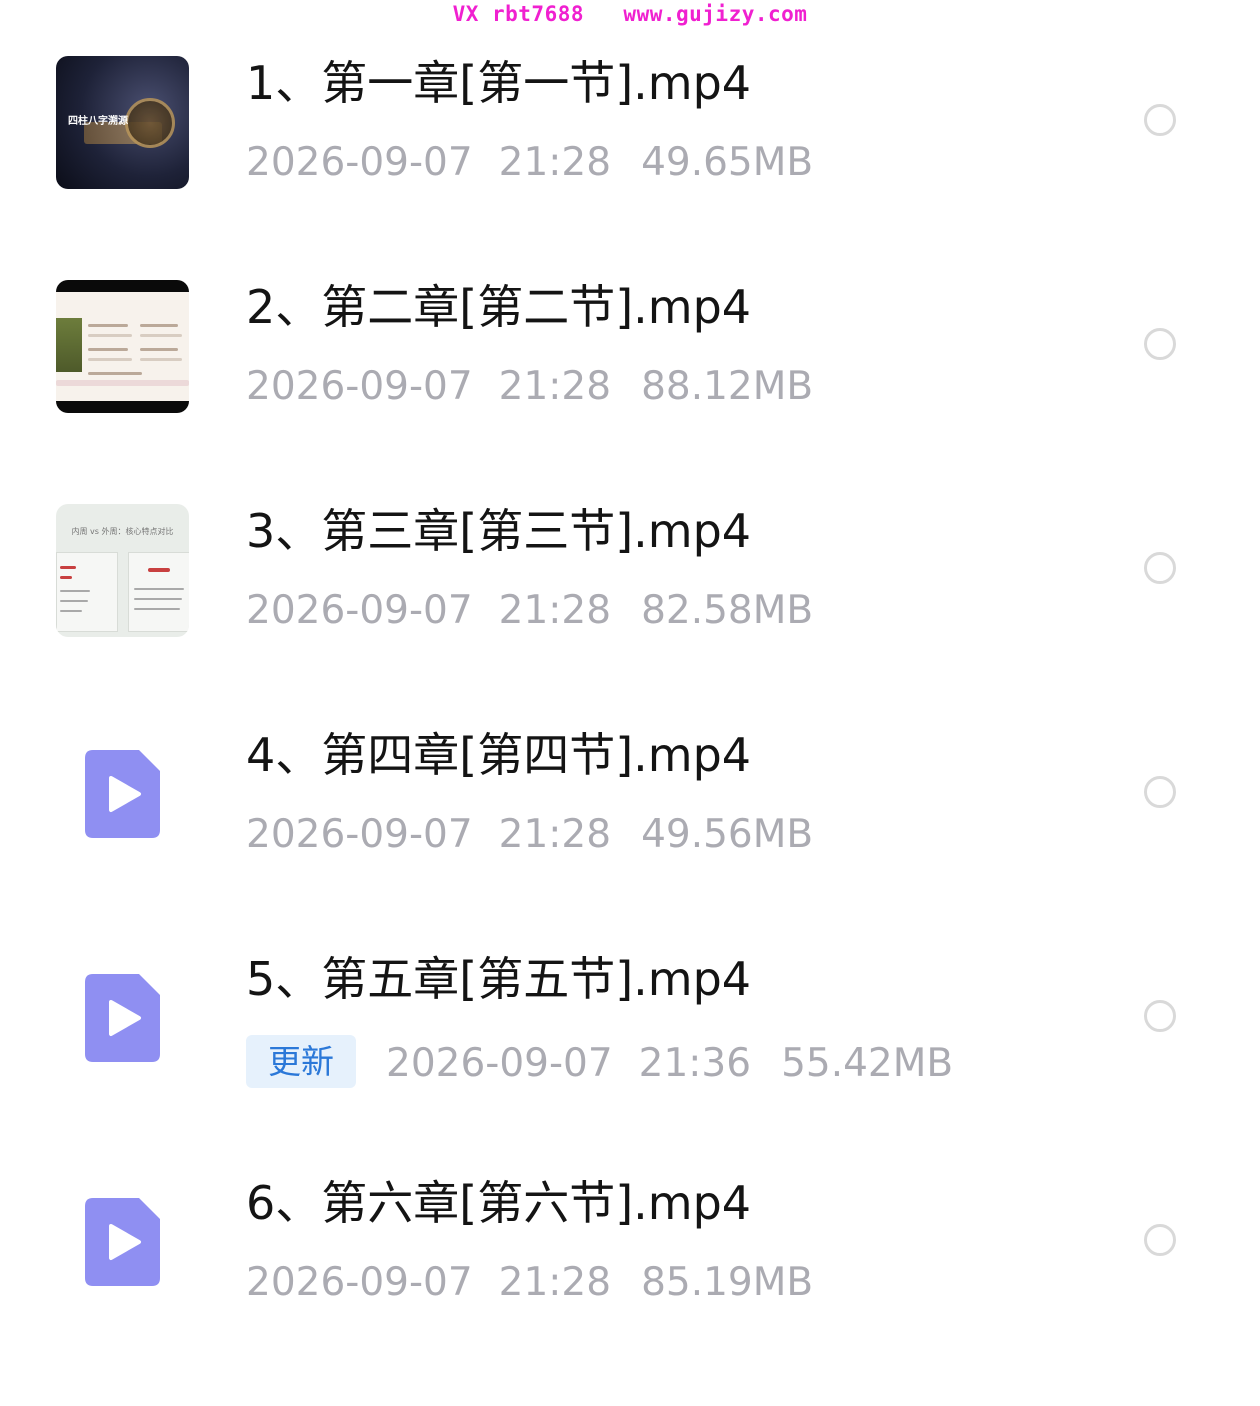 The image size is (1260, 1406). I want to click on file-time: 21:36, so click(695, 1063).